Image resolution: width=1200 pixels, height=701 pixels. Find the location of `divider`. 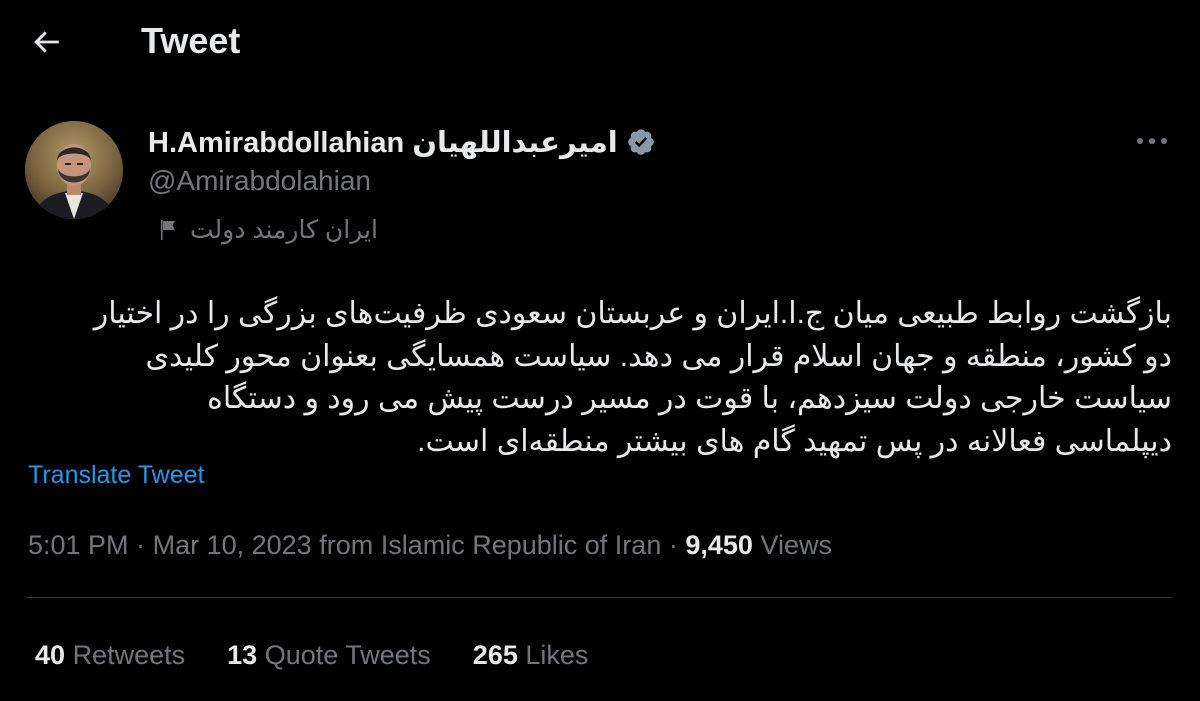

divider is located at coordinates (599, 597).